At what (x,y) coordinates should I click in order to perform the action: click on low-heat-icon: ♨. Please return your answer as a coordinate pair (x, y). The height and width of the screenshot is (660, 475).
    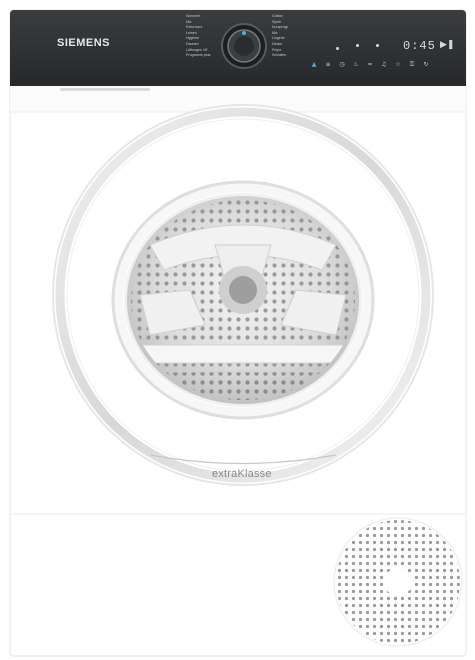
    Looking at the image, I should click on (356, 67).